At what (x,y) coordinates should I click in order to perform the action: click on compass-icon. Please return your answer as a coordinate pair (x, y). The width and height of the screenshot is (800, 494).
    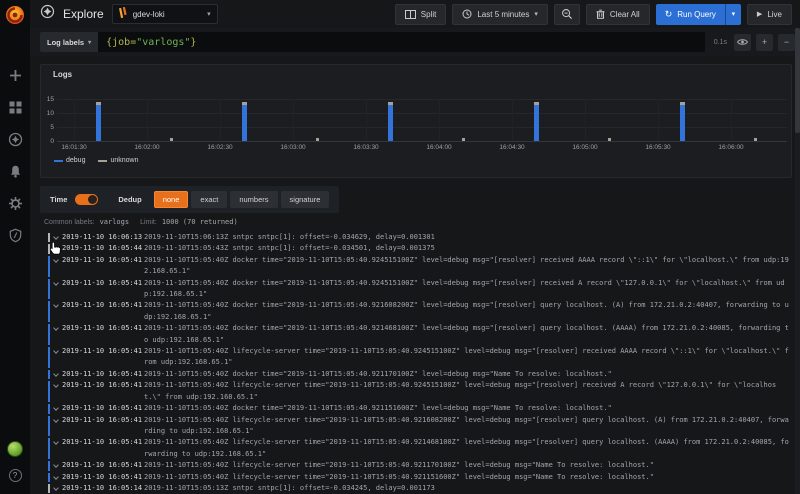
    Looking at the image, I should click on (15, 141).